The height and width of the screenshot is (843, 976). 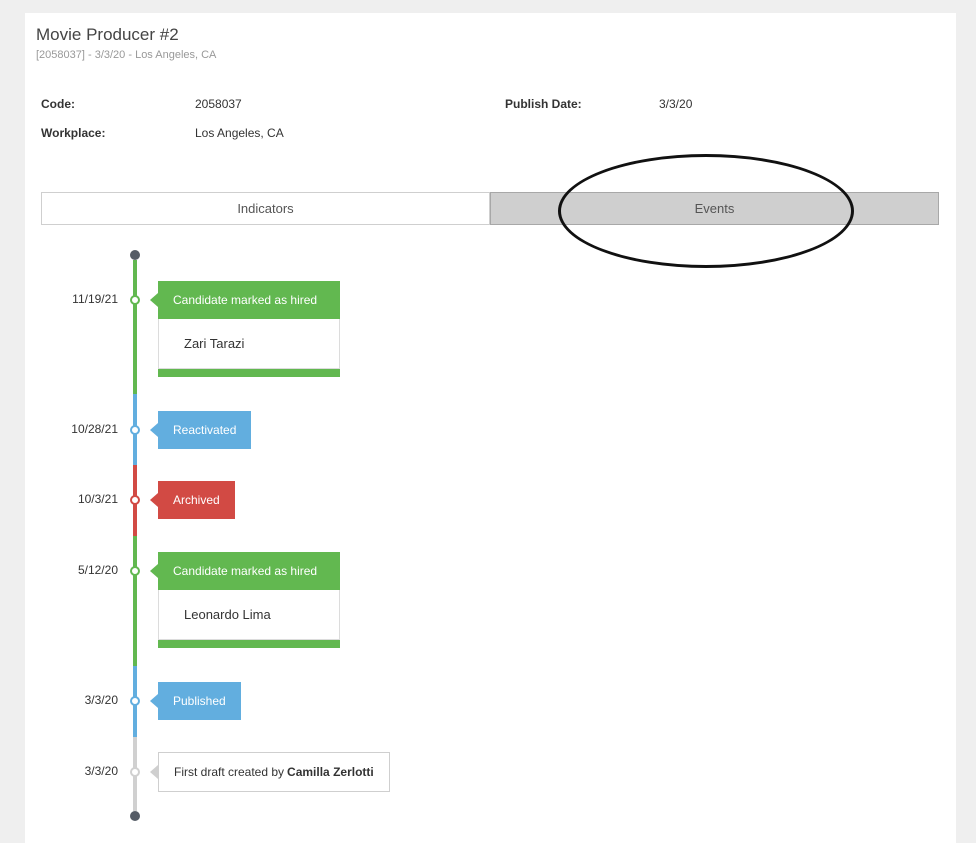 What do you see at coordinates (239, 133) in the screenshot?
I see `workplace-value: Los Angeles, CA` at bounding box center [239, 133].